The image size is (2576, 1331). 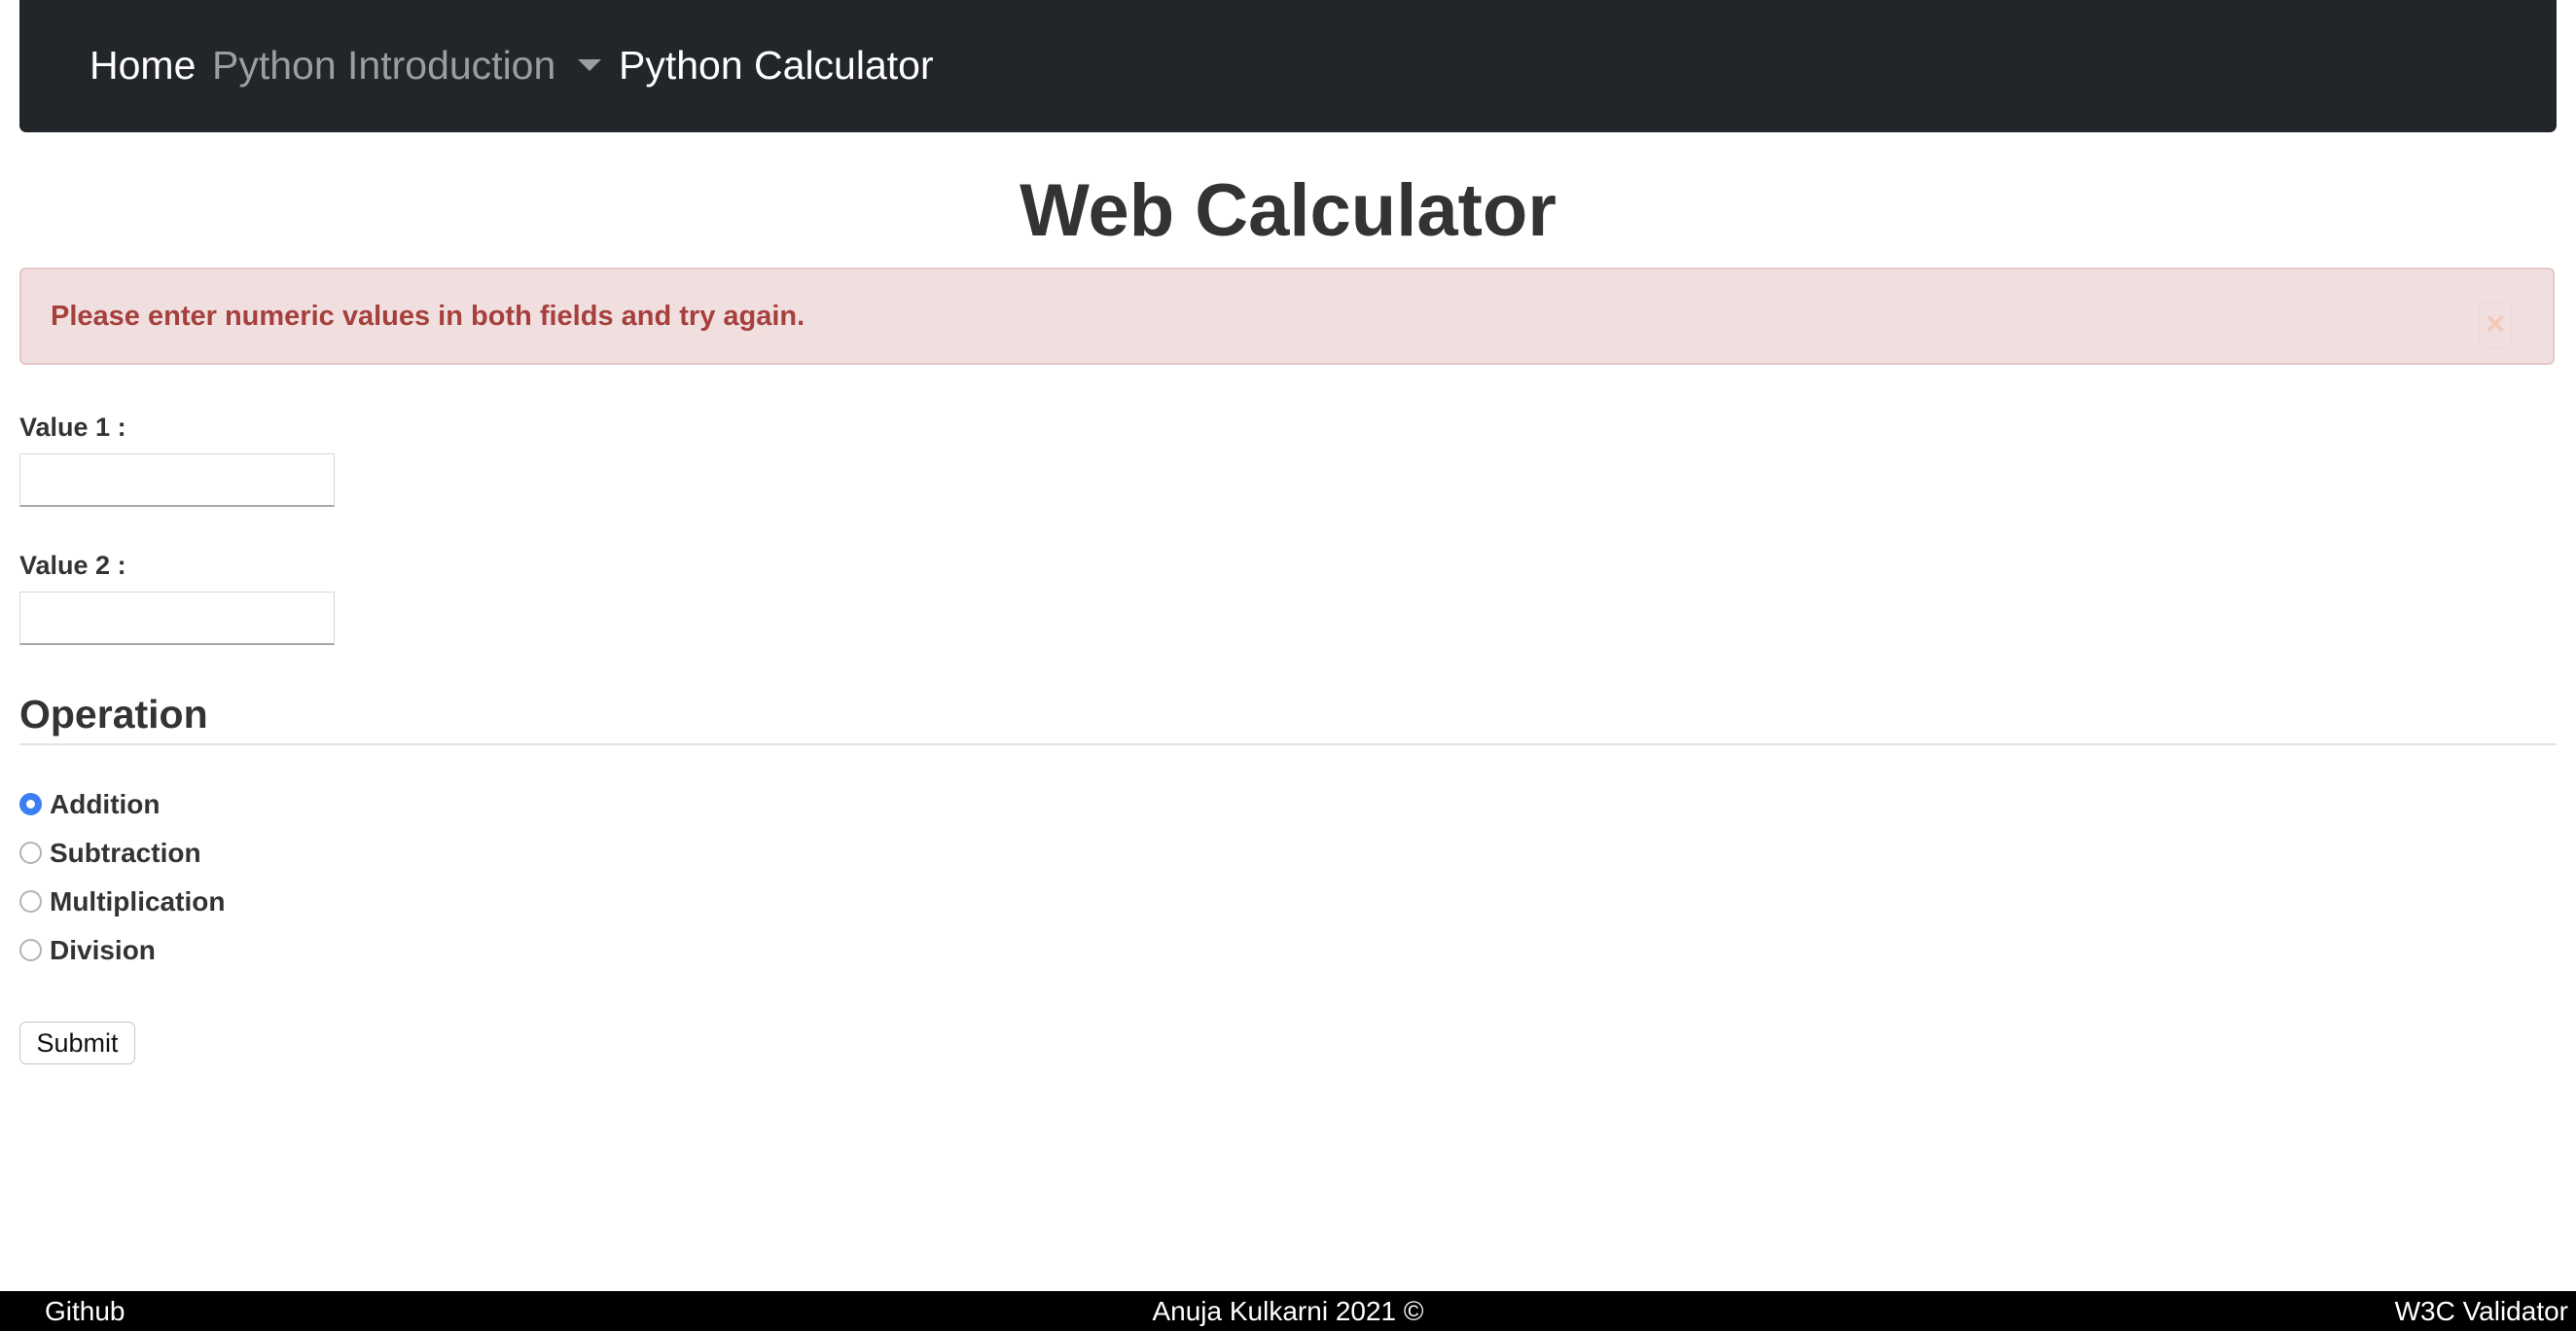 What do you see at coordinates (103, 951) in the screenshot?
I see `division-label: Division` at bounding box center [103, 951].